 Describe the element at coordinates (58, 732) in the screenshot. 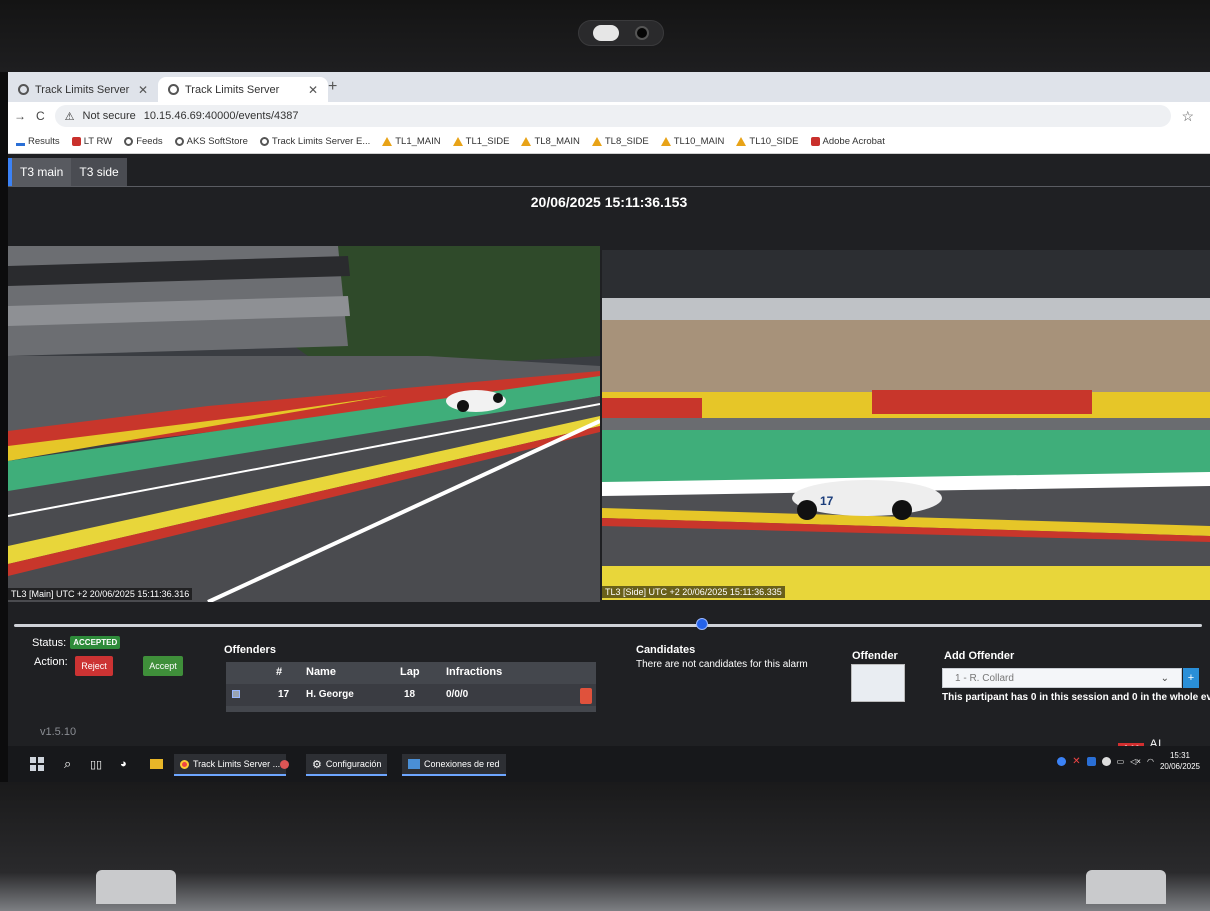

I see `app-version: v1.5.10` at that location.